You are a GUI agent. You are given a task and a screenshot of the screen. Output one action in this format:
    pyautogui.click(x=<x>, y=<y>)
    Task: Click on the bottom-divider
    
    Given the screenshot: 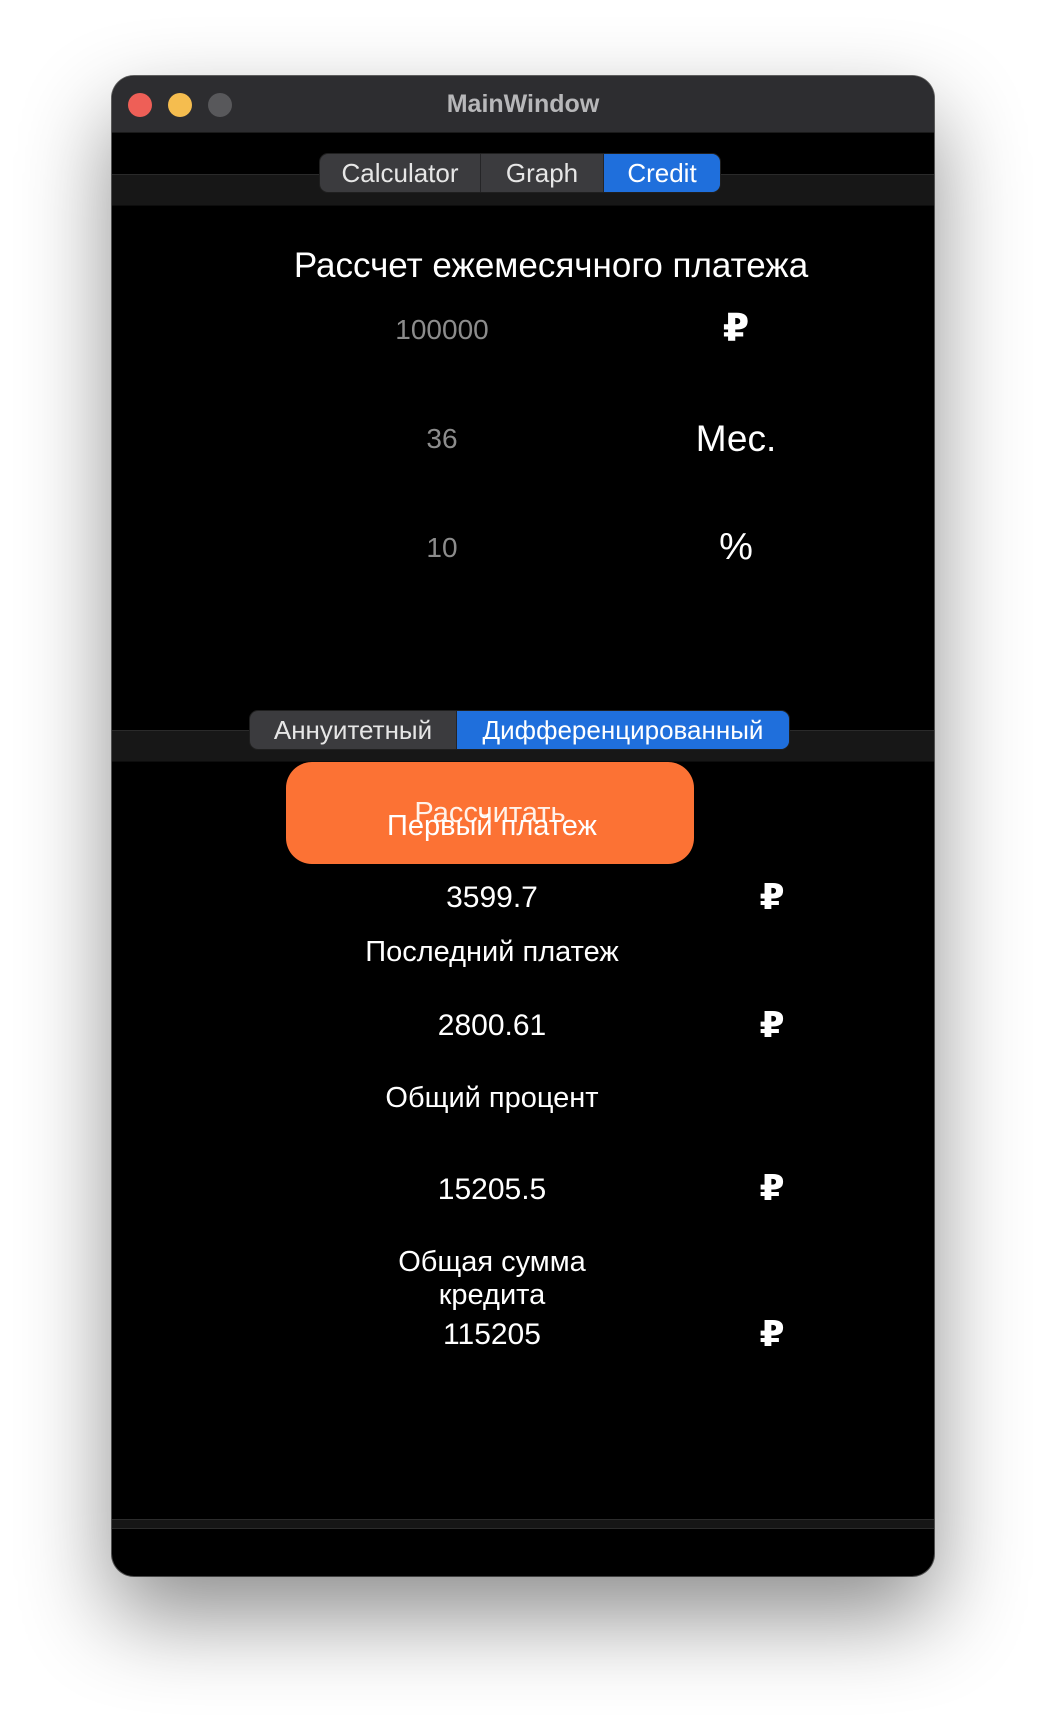 What is the action you would take?
    pyautogui.click(x=523, y=1524)
    